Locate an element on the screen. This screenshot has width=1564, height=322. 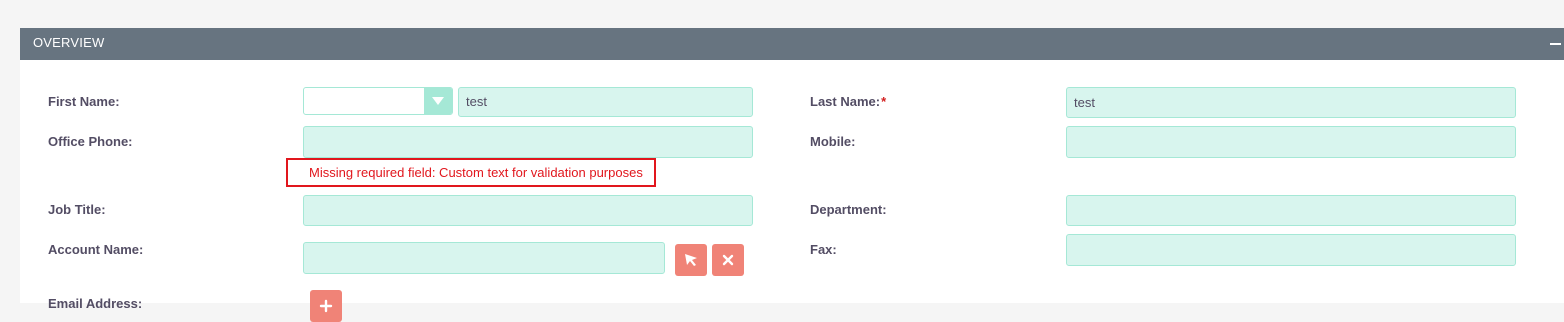
select-account-button is located at coordinates (691, 260).